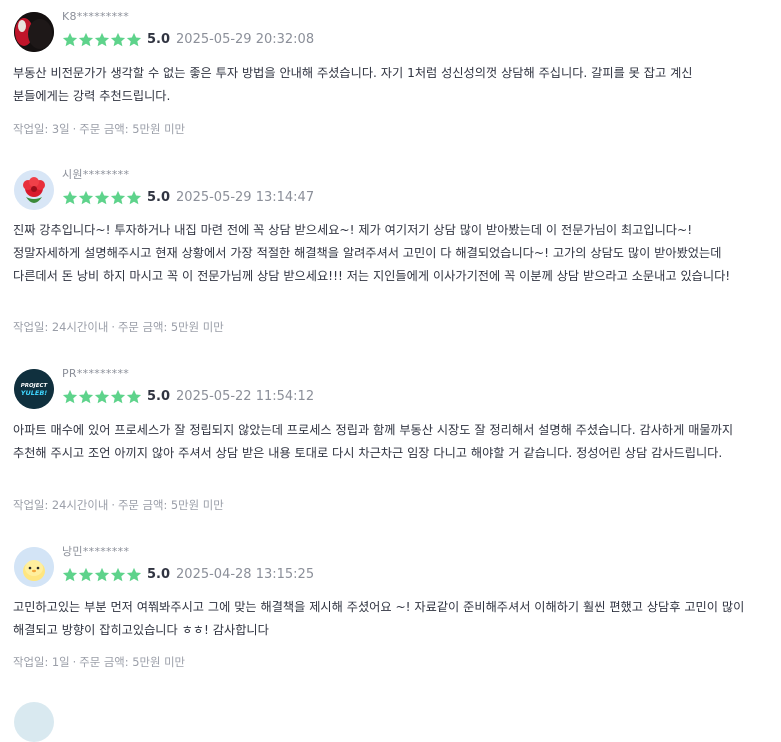  I want to click on rating-row: 5.0 2025-05-22 11:54:12, so click(188, 397).